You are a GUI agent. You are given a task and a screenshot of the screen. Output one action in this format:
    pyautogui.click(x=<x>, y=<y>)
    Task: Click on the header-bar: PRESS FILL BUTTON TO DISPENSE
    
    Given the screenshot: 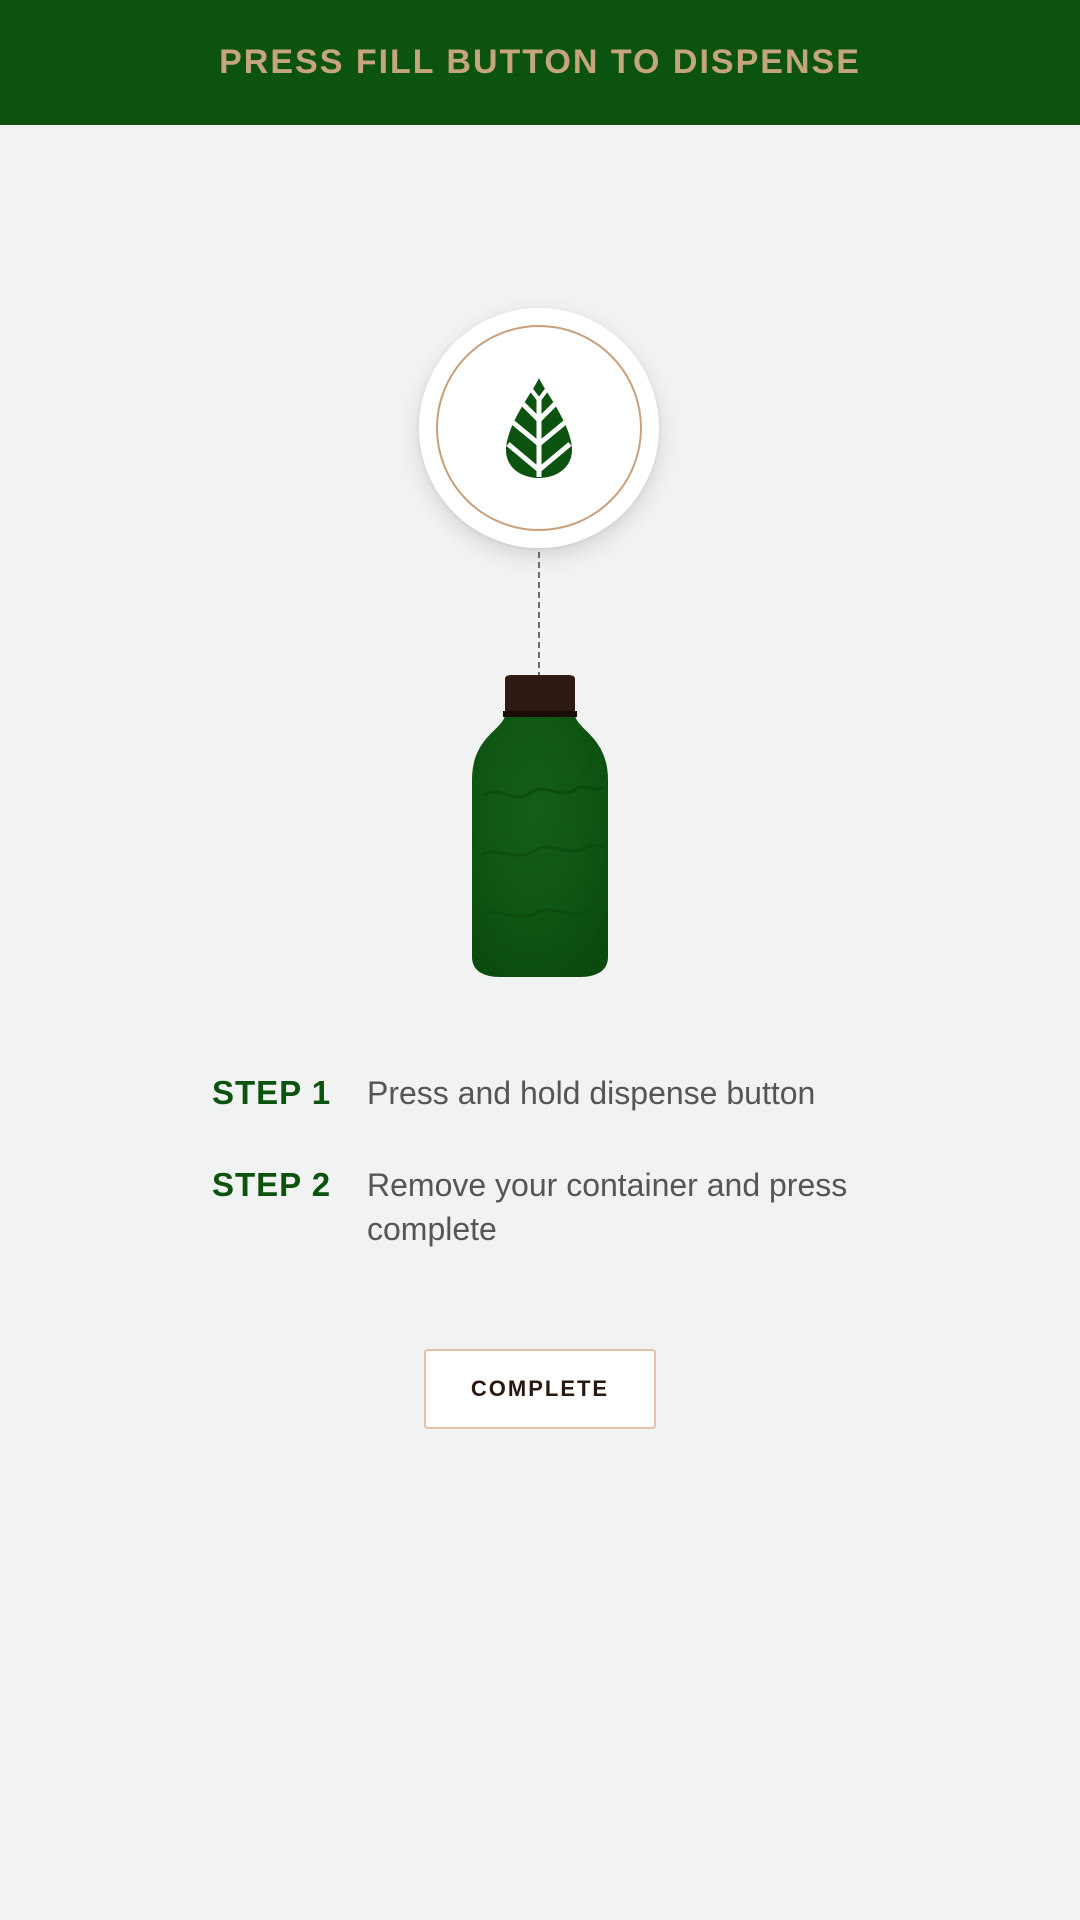 What is the action you would take?
    pyautogui.click(x=540, y=62)
    